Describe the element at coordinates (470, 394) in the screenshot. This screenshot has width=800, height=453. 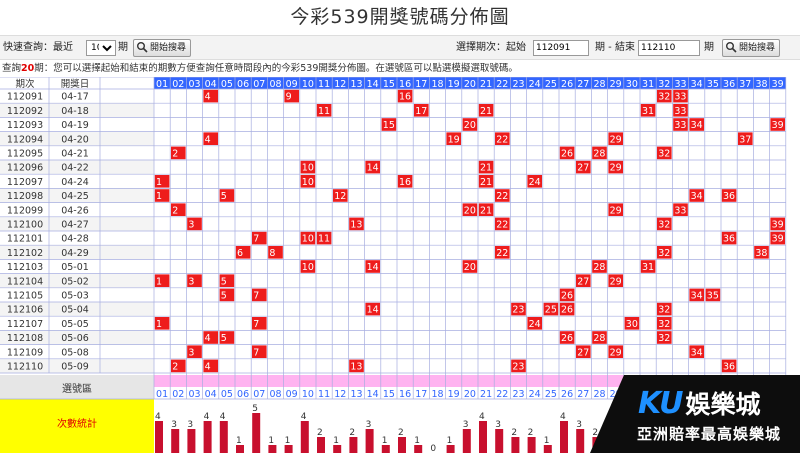
I see `select-number: 20` at that location.